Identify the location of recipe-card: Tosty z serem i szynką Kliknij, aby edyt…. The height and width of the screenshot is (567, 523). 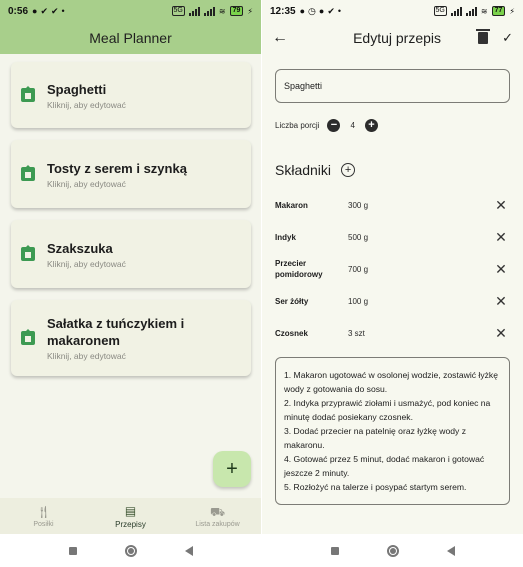
(131, 174).